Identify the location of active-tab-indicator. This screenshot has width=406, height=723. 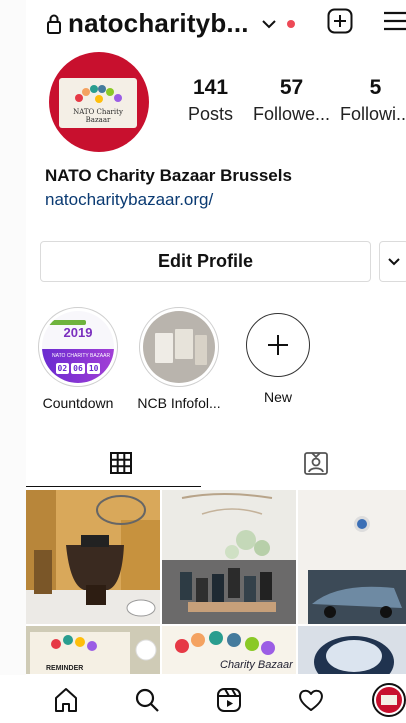
(113, 486).